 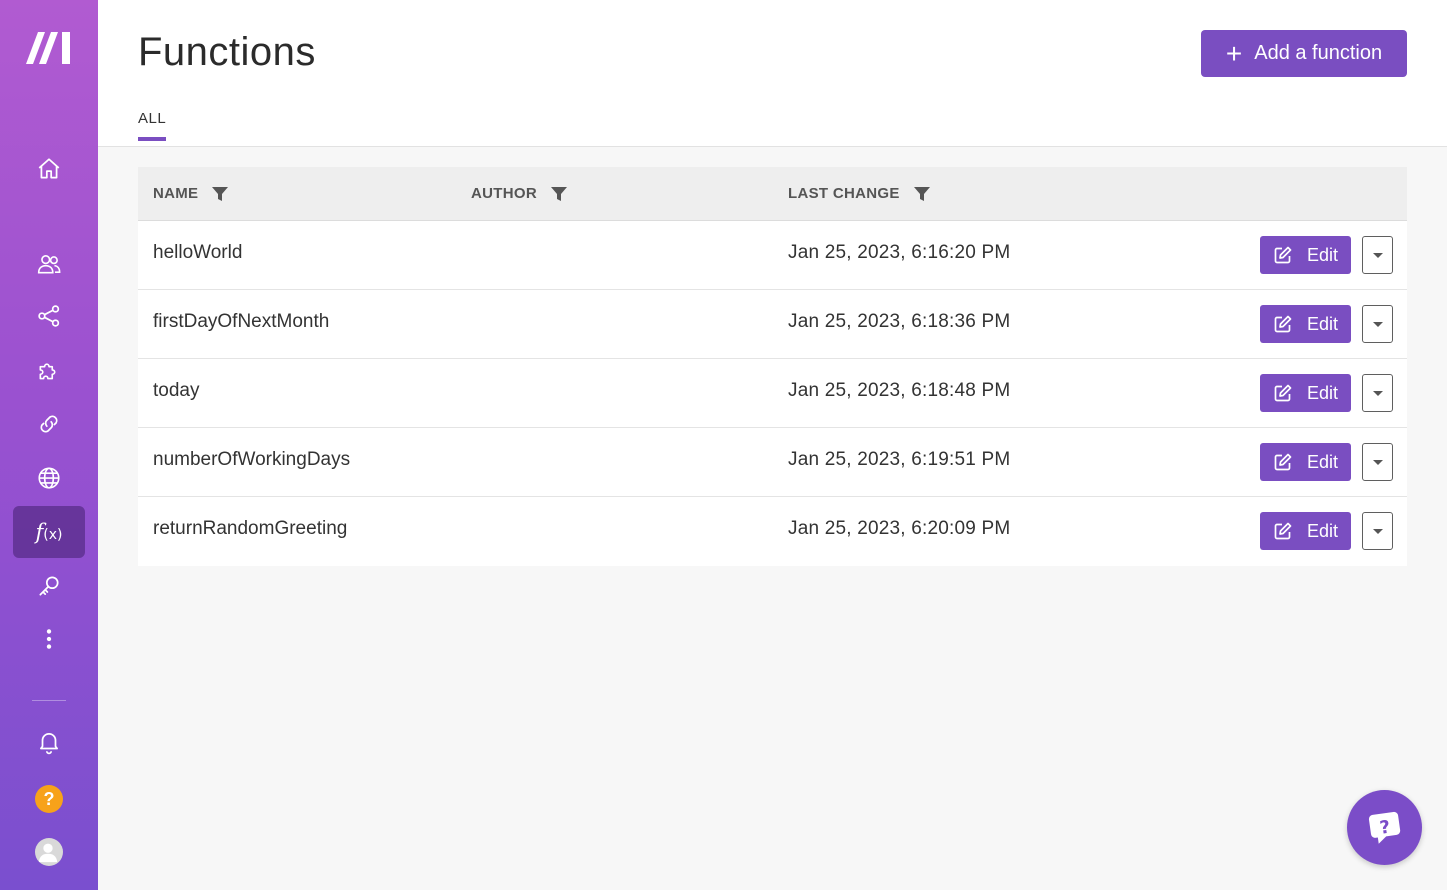 I want to click on sidebar-item-webhooks, so click(x=49, y=478).